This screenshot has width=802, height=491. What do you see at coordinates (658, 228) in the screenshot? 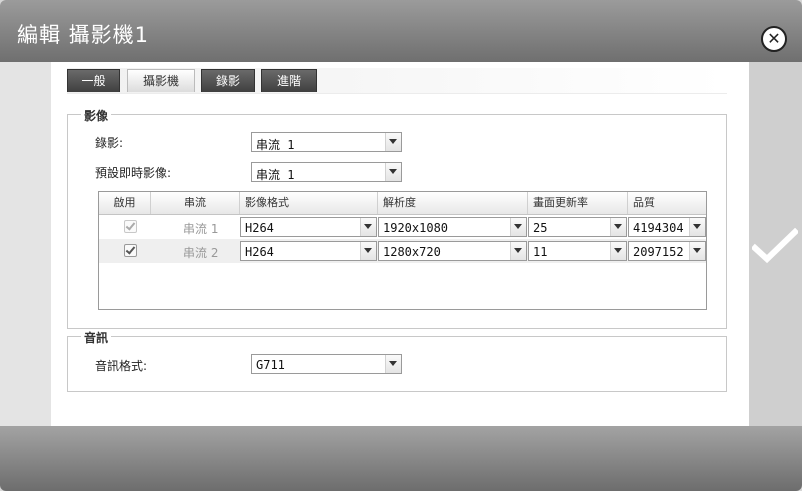
I see `quality-value: 4194304` at bounding box center [658, 228].